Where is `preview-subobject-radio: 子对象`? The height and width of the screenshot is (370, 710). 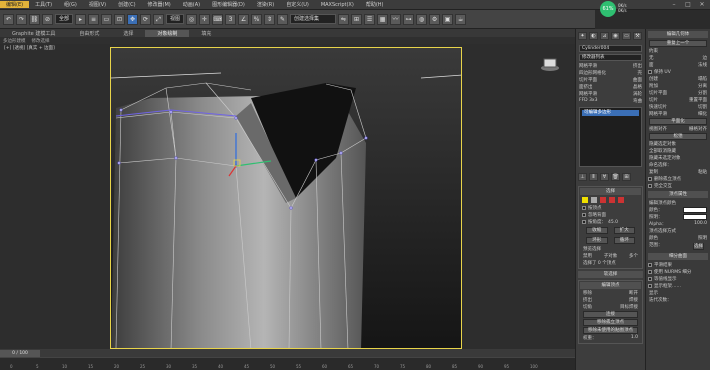 preview-subobject-radio: 子对象 is located at coordinates (611, 256).